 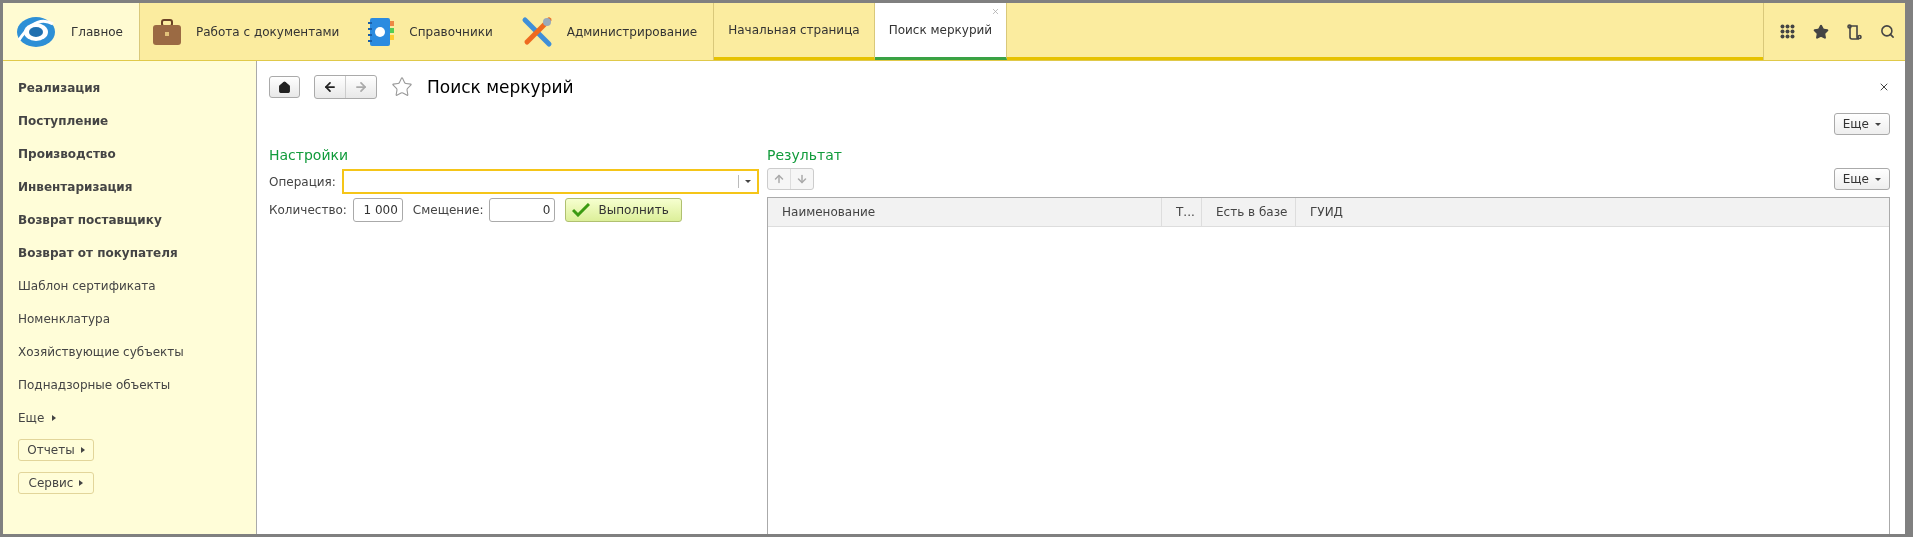 What do you see at coordinates (137, 351) in the screenshot?
I see `sidebar-item: Хозяйствующие субъекты` at bounding box center [137, 351].